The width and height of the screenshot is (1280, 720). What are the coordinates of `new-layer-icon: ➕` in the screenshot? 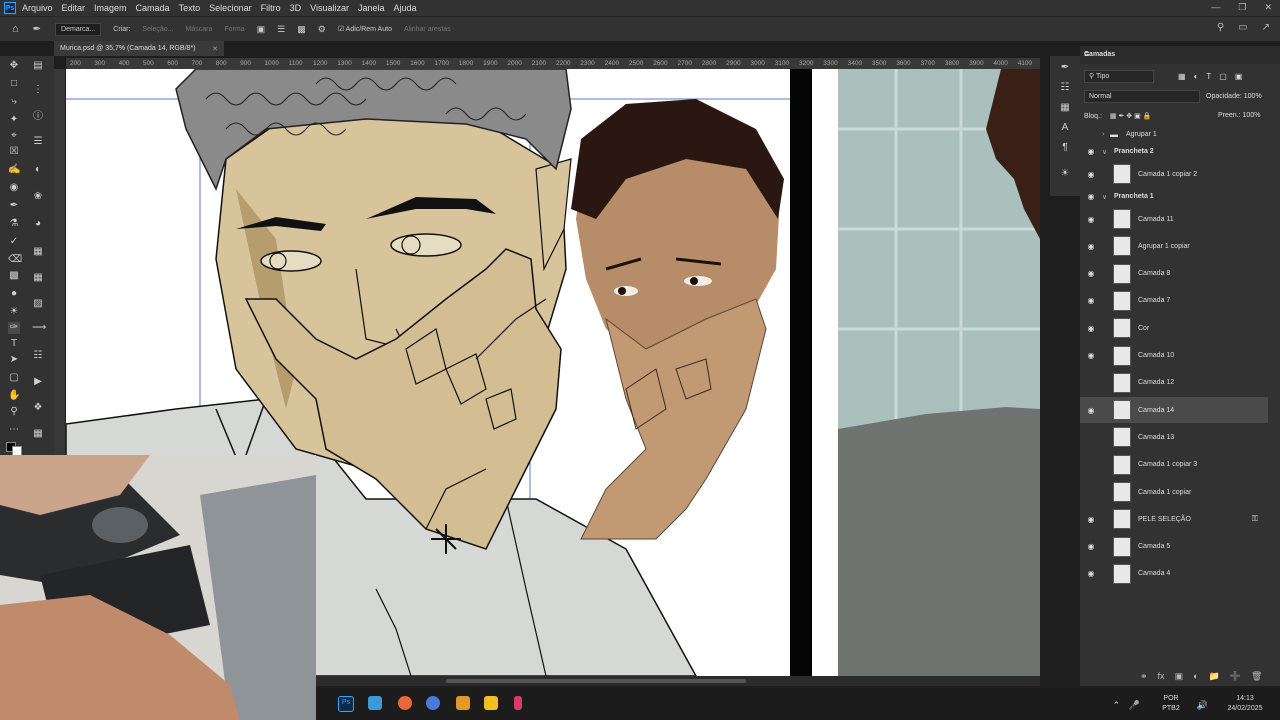 It's located at (1235, 676).